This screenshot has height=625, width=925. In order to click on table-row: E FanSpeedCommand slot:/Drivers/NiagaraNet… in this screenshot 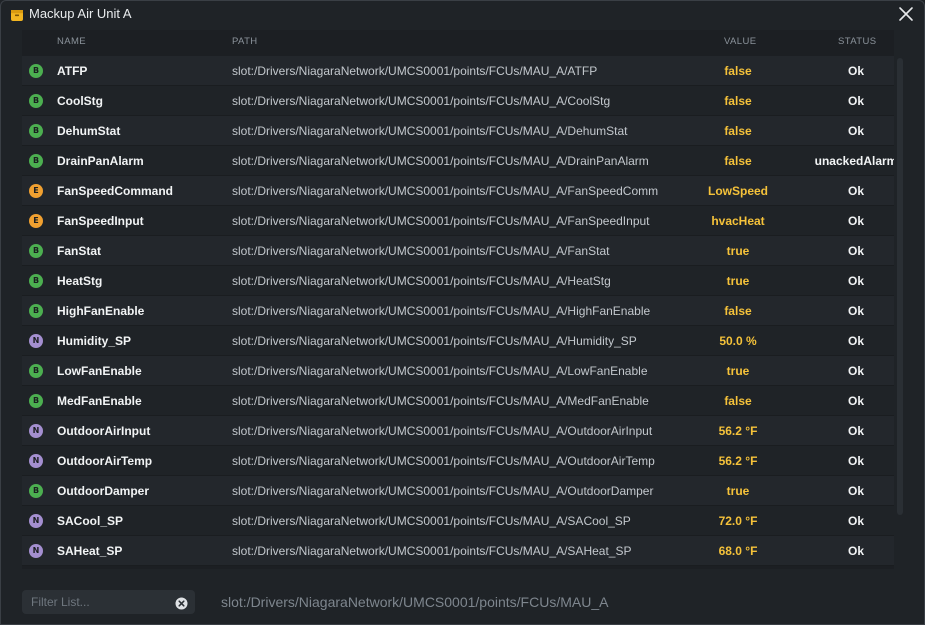, I will do `click(458, 191)`.